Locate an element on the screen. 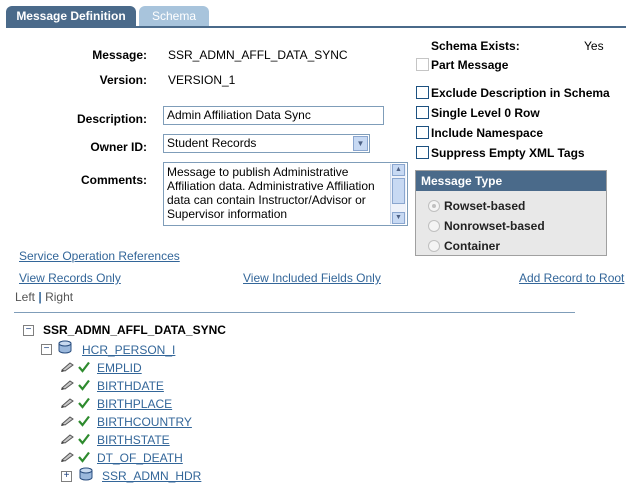  message-label: Message: is located at coordinates (119, 55).